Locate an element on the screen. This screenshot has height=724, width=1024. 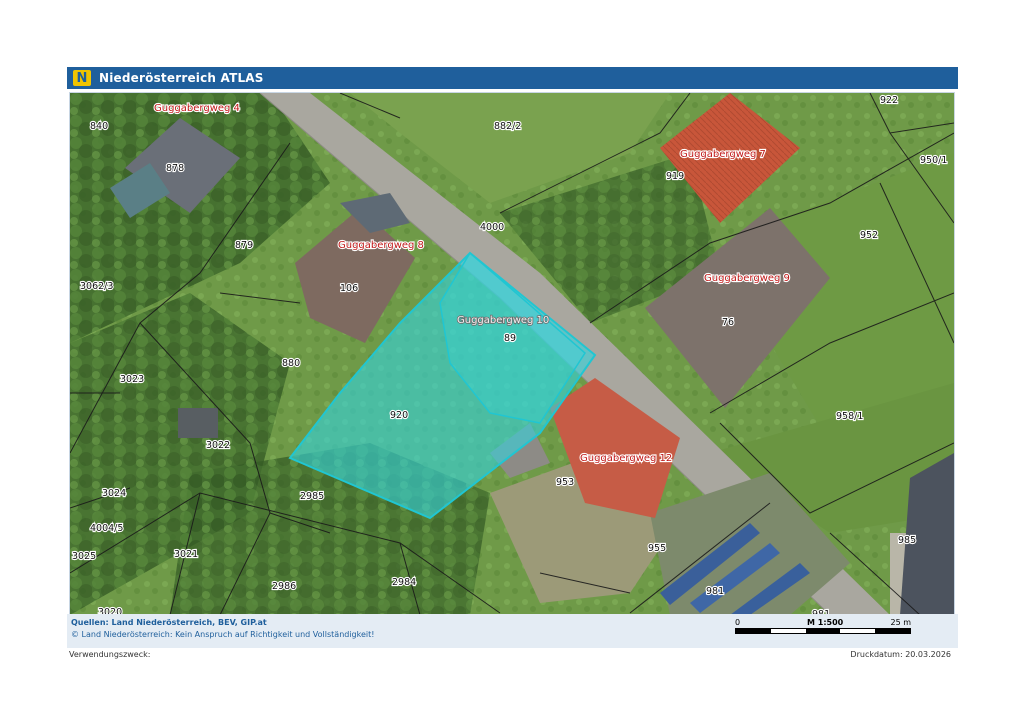
street-label-guggabergweg-4: Guggabergweg 4 is located at coordinates (197, 108).